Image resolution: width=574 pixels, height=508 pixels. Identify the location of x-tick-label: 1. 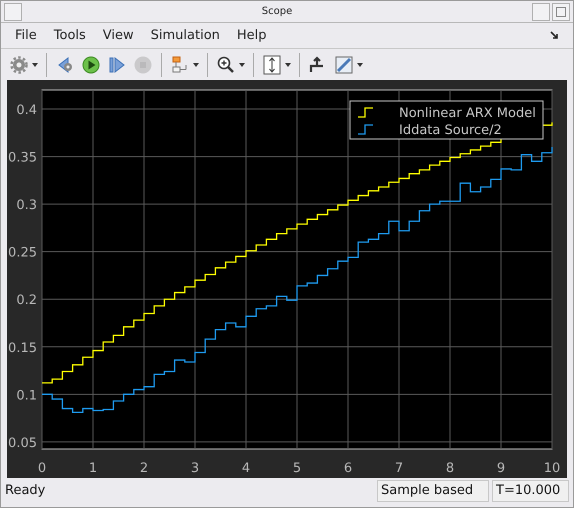
(93, 468).